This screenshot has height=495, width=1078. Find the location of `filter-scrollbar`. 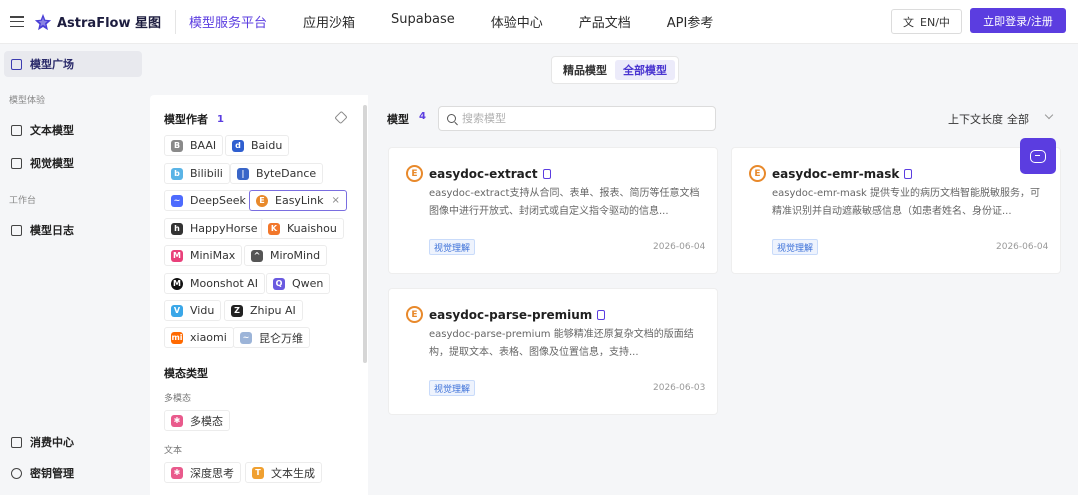

filter-scrollbar is located at coordinates (365, 234).